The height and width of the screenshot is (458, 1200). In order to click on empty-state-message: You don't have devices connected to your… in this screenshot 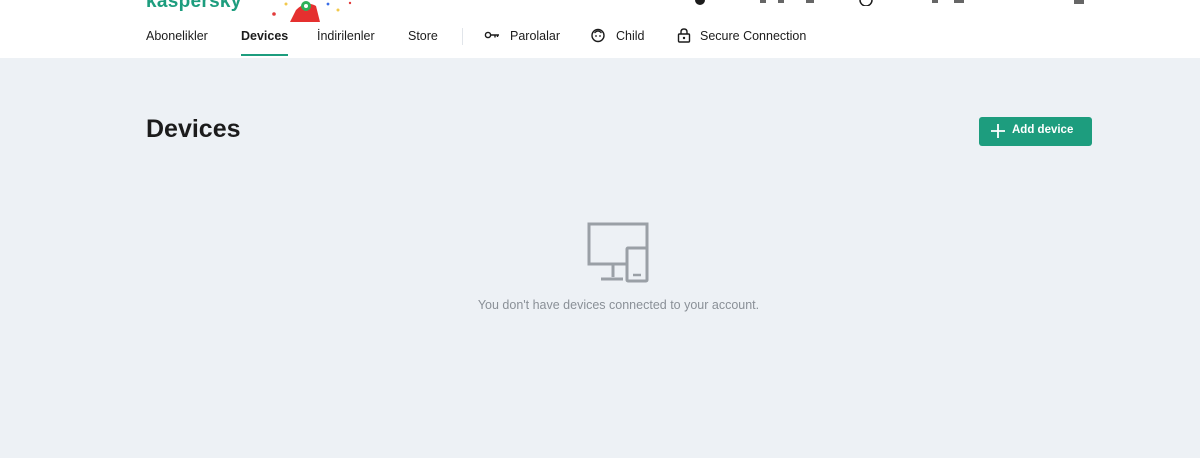, I will do `click(618, 305)`.